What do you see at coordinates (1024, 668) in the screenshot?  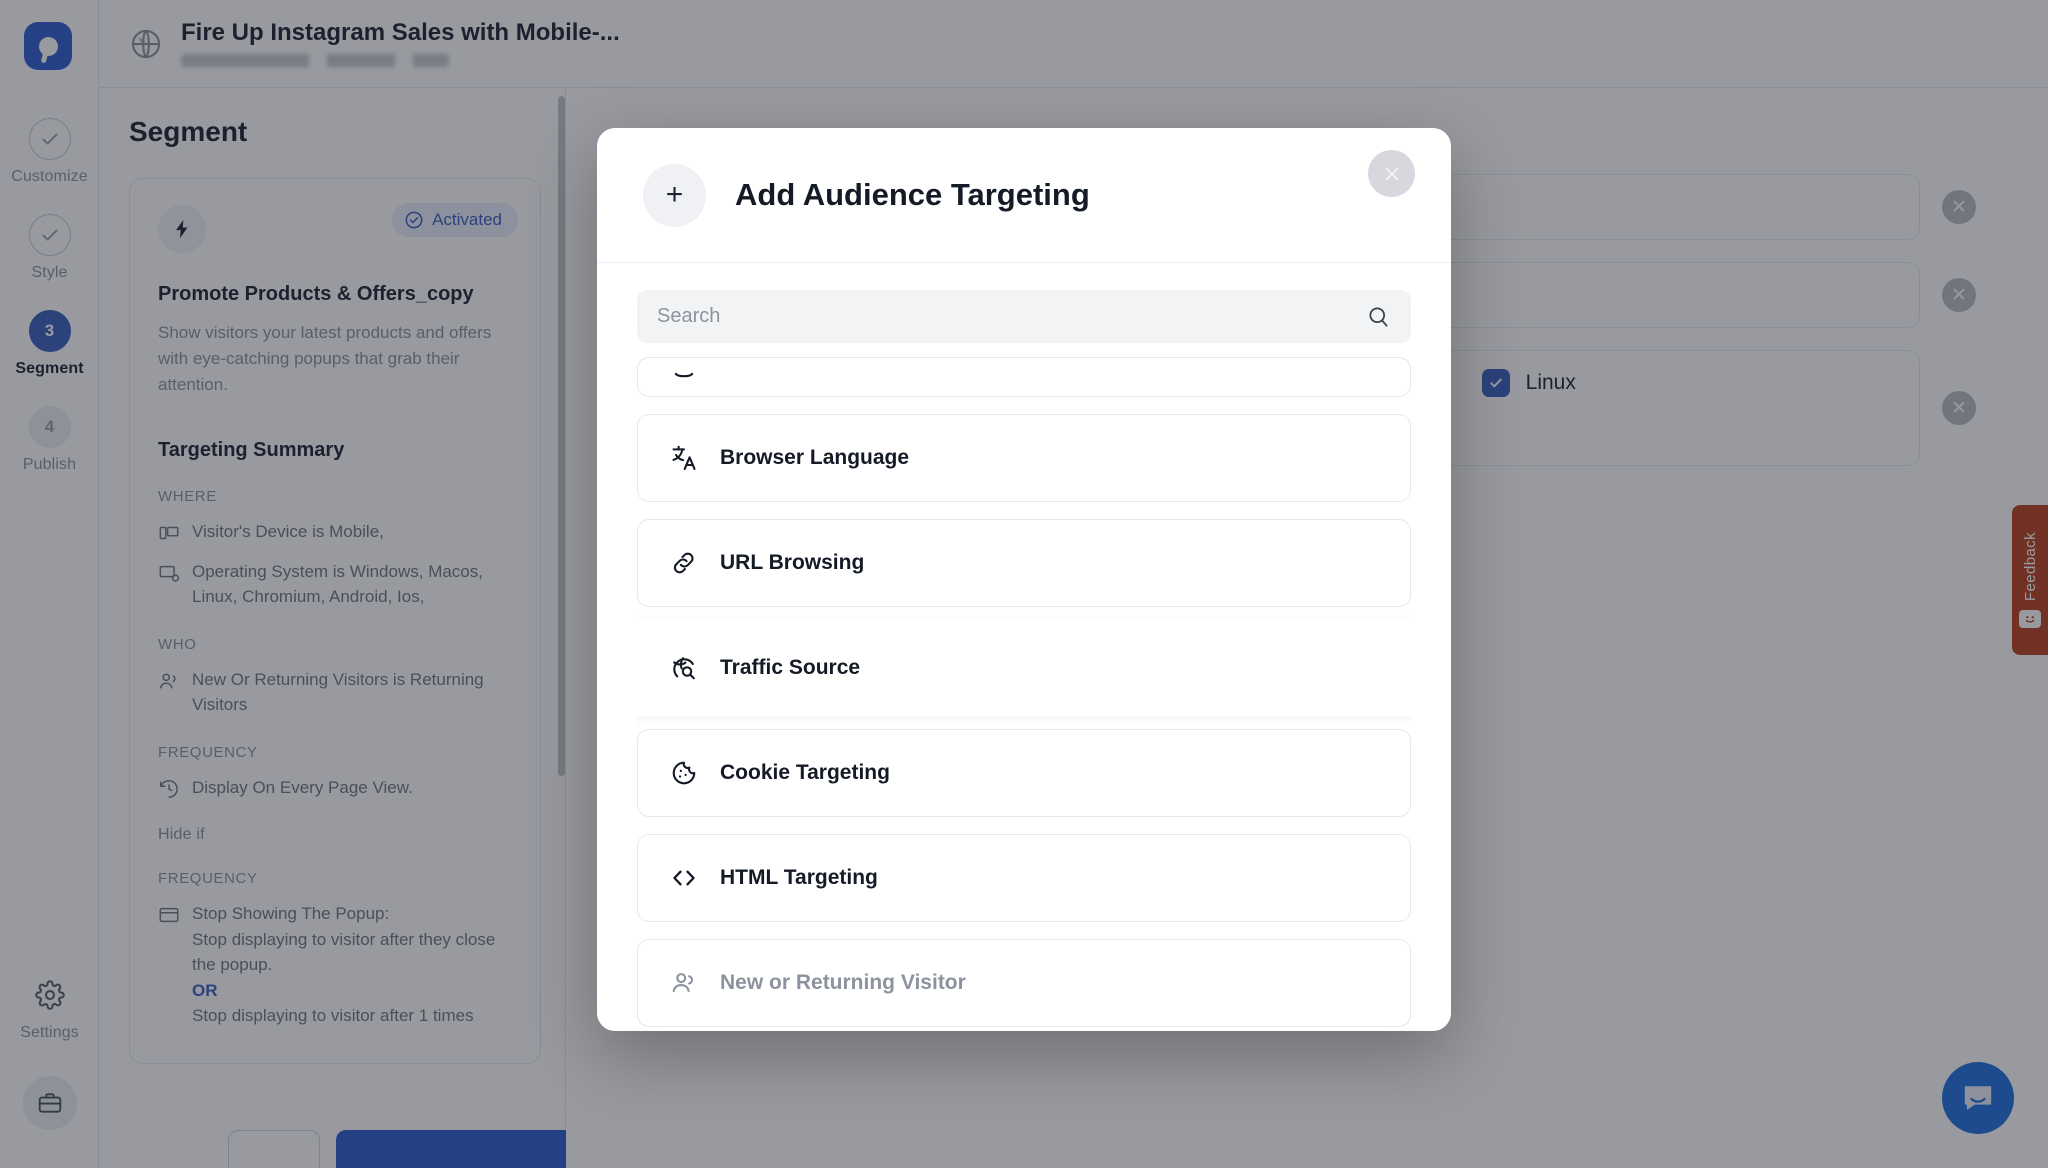 I see `list-item-traffic-source: Traffic Source` at bounding box center [1024, 668].